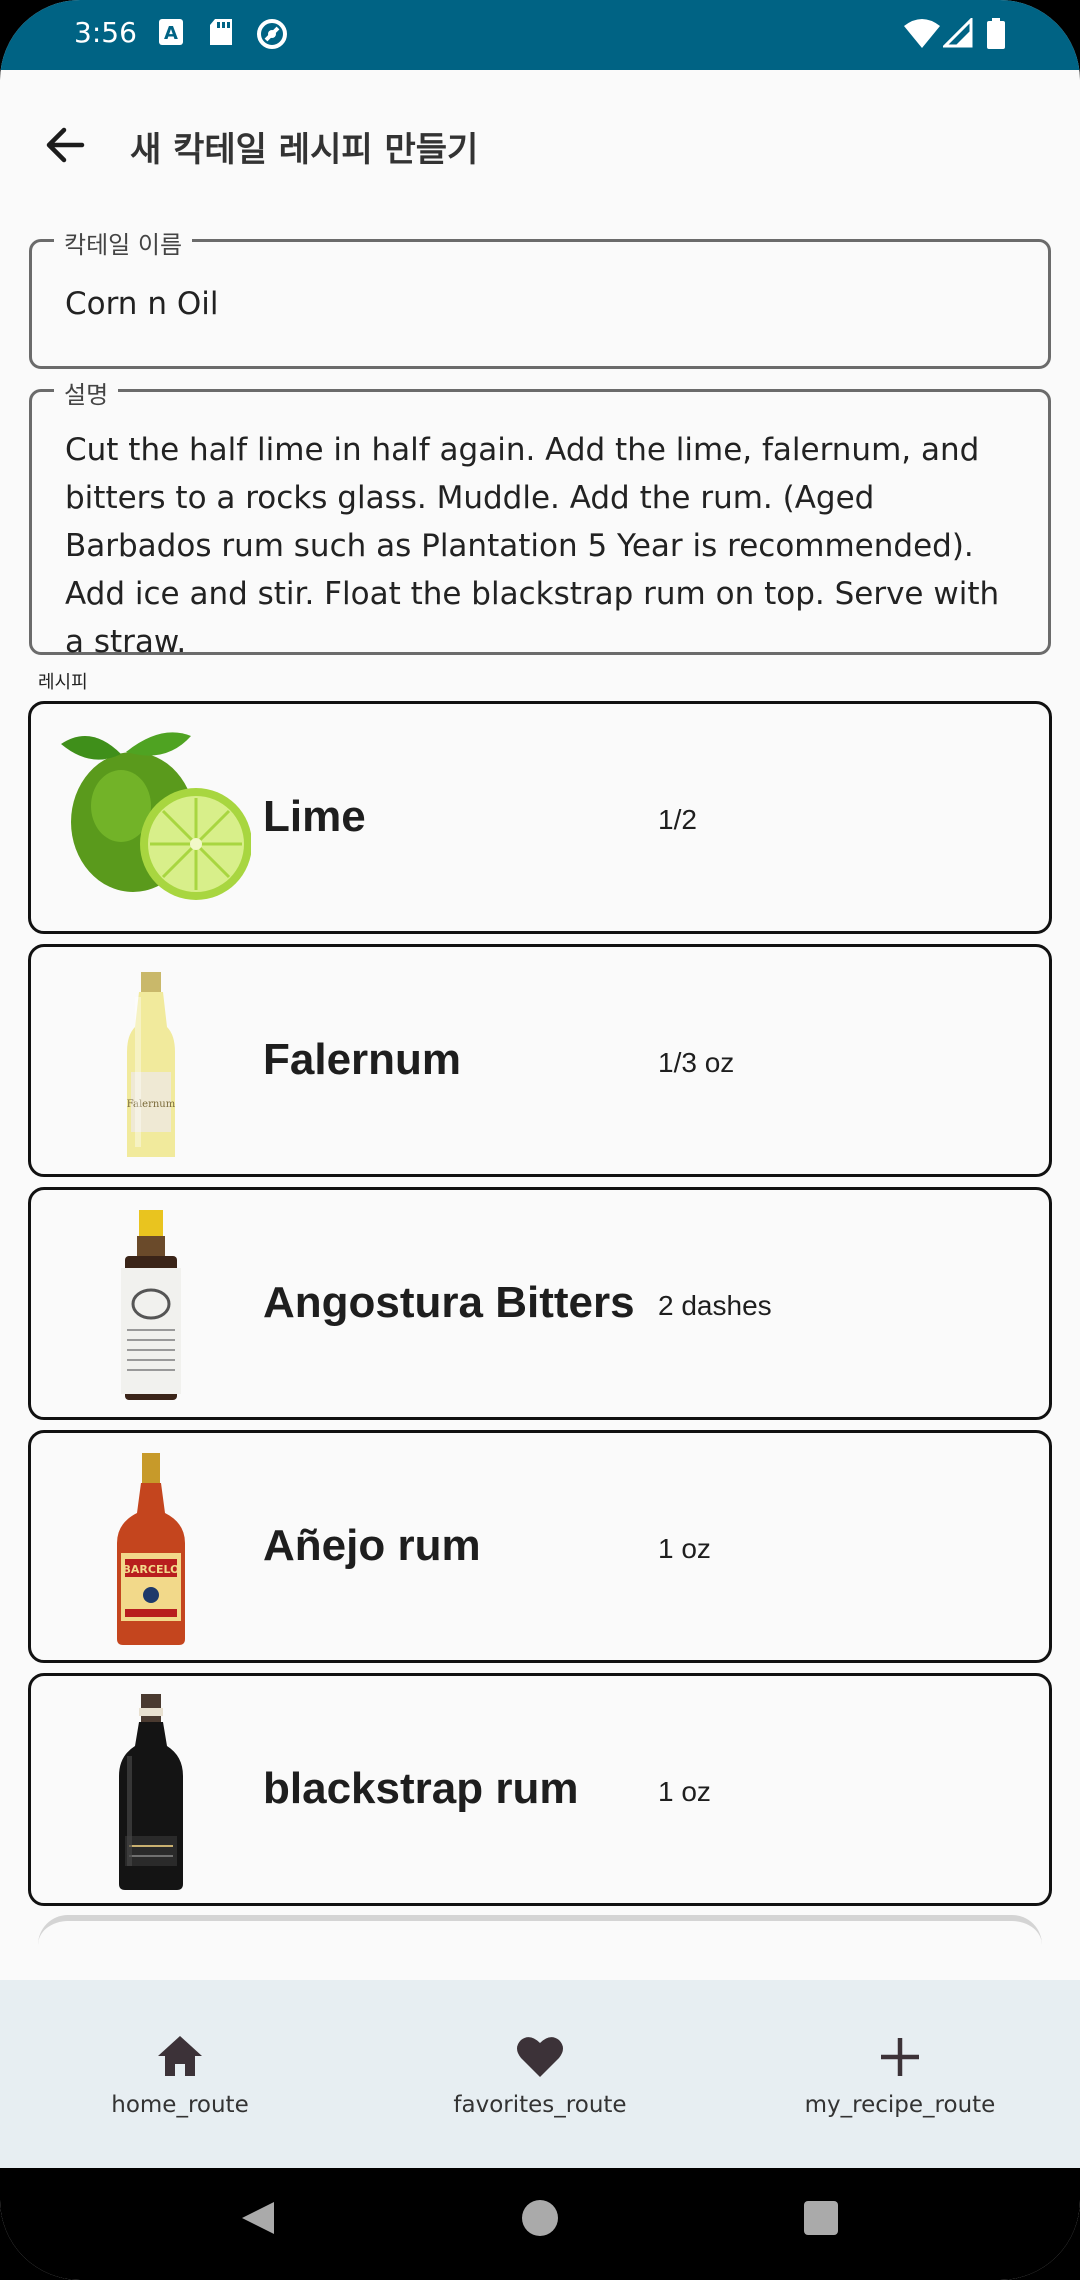  Describe the element at coordinates (900, 2057) in the screenshot. I see `plus-icon` at that location.